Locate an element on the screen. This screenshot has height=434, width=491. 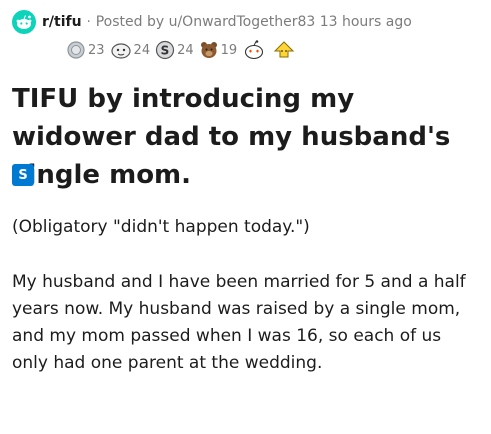
bear-award-icon is located at coordinates (209, 50).